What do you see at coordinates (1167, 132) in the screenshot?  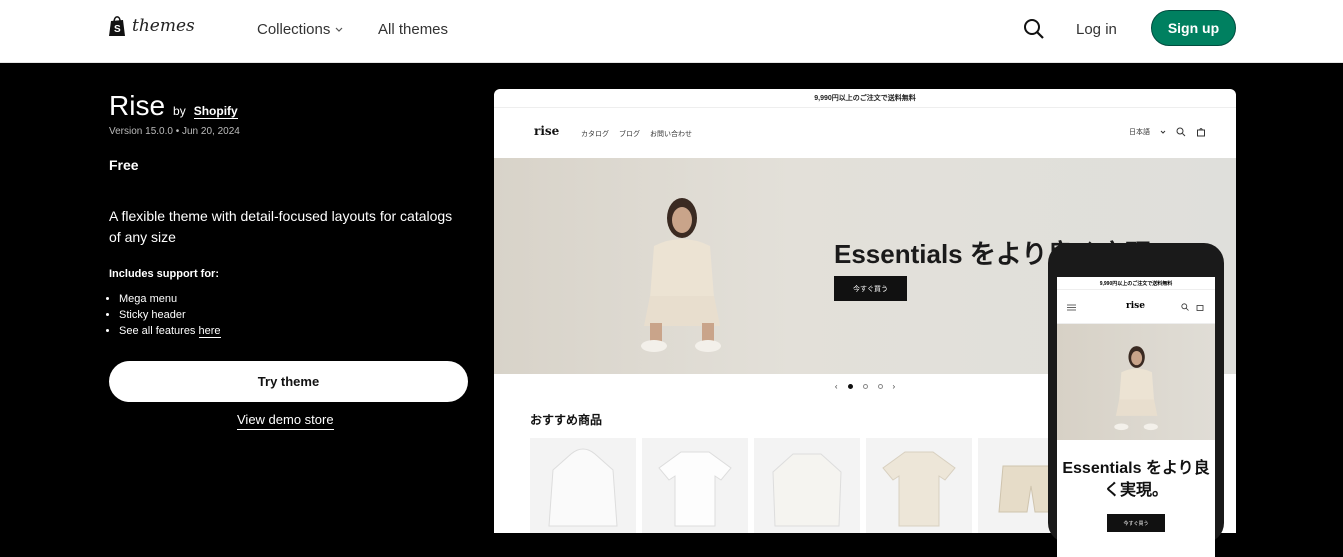 I see `preview-header-actions: 日本語` at bounding box center [1167, 132].